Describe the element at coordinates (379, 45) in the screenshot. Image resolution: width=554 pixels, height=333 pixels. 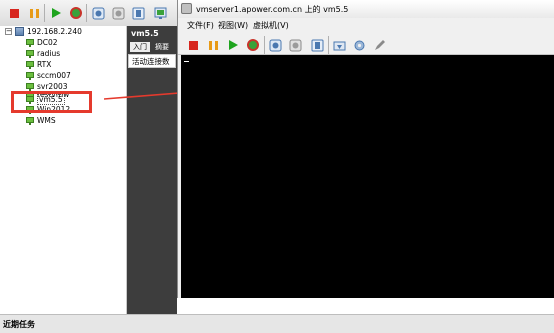
I see `edit-icon` at that location.